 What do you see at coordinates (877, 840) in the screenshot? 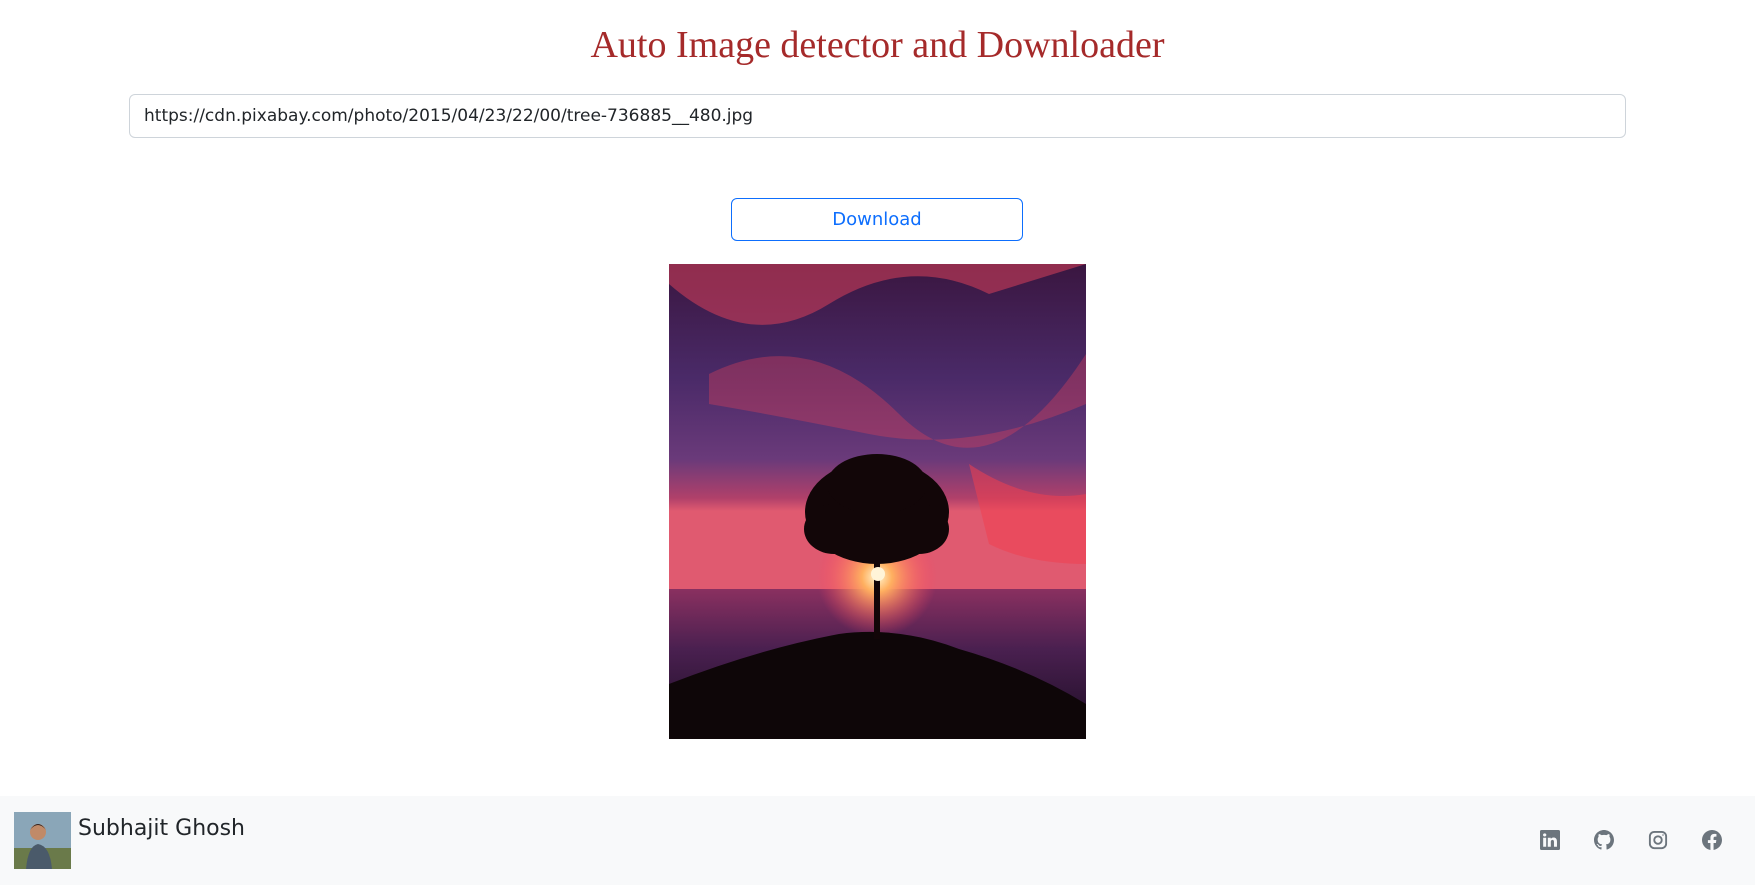
I see `footer: Subhajit Ghosh` at bounding box center [877, 840].